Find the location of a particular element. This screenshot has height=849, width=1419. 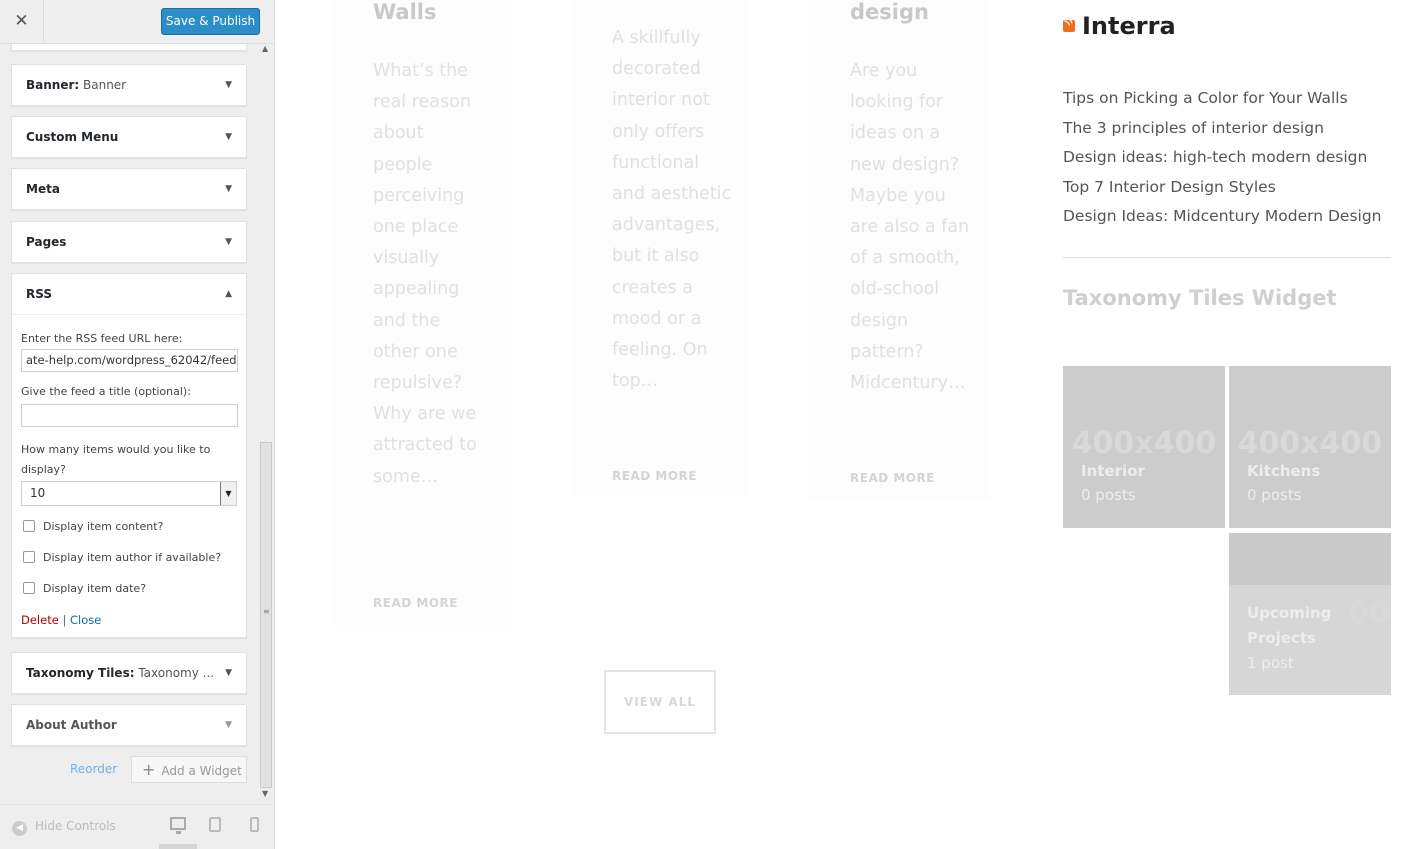

add-widget-button: + Add a Widget is located at coordinates (189, 769).